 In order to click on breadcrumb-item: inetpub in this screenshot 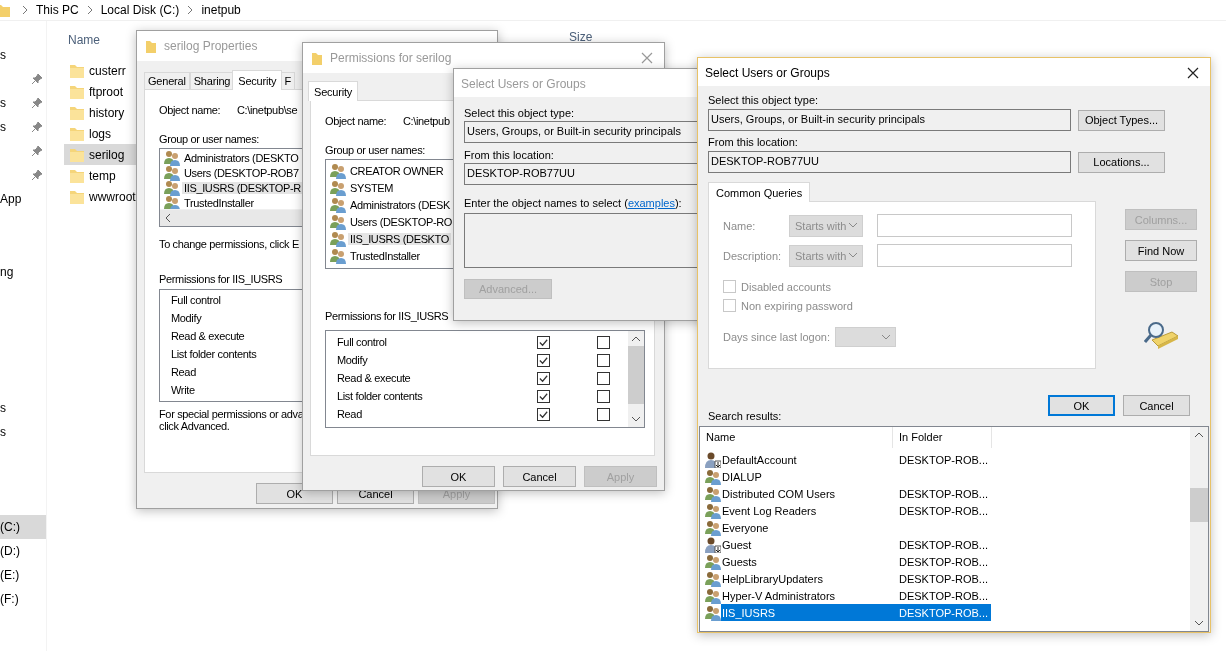, I will do `click(221, 10)`.